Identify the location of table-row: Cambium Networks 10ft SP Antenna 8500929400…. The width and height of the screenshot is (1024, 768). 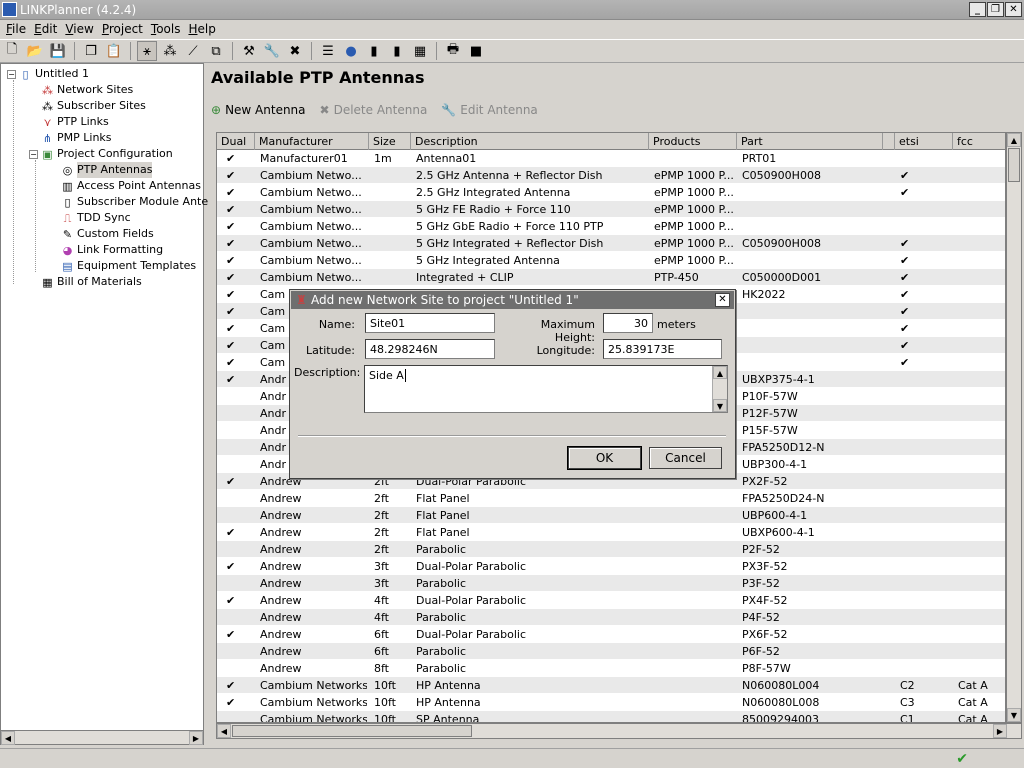
(611, 716).